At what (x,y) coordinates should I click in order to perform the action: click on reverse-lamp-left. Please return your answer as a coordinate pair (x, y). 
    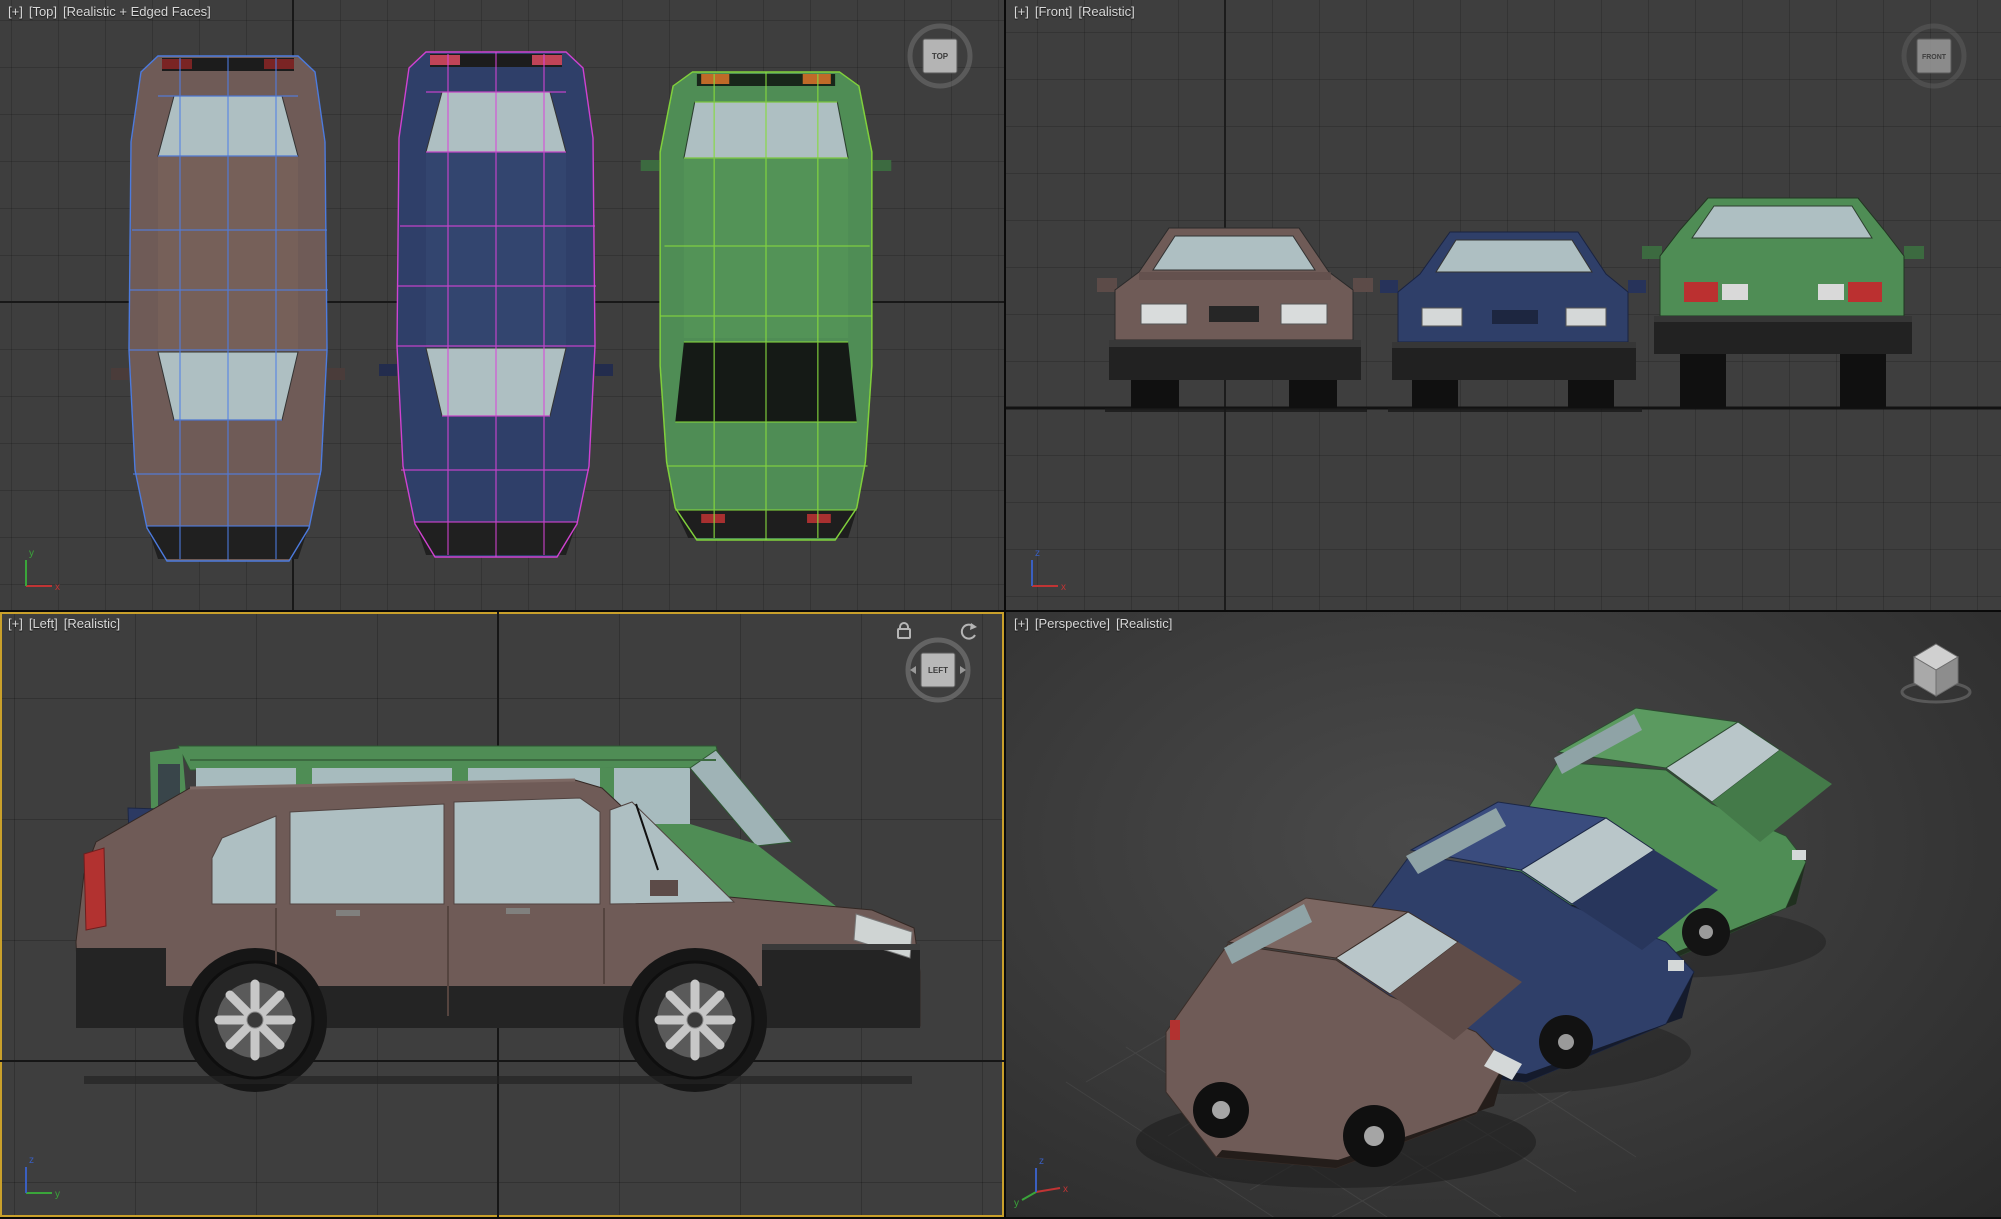
    Looking at the image, I should click on (1735, 292).